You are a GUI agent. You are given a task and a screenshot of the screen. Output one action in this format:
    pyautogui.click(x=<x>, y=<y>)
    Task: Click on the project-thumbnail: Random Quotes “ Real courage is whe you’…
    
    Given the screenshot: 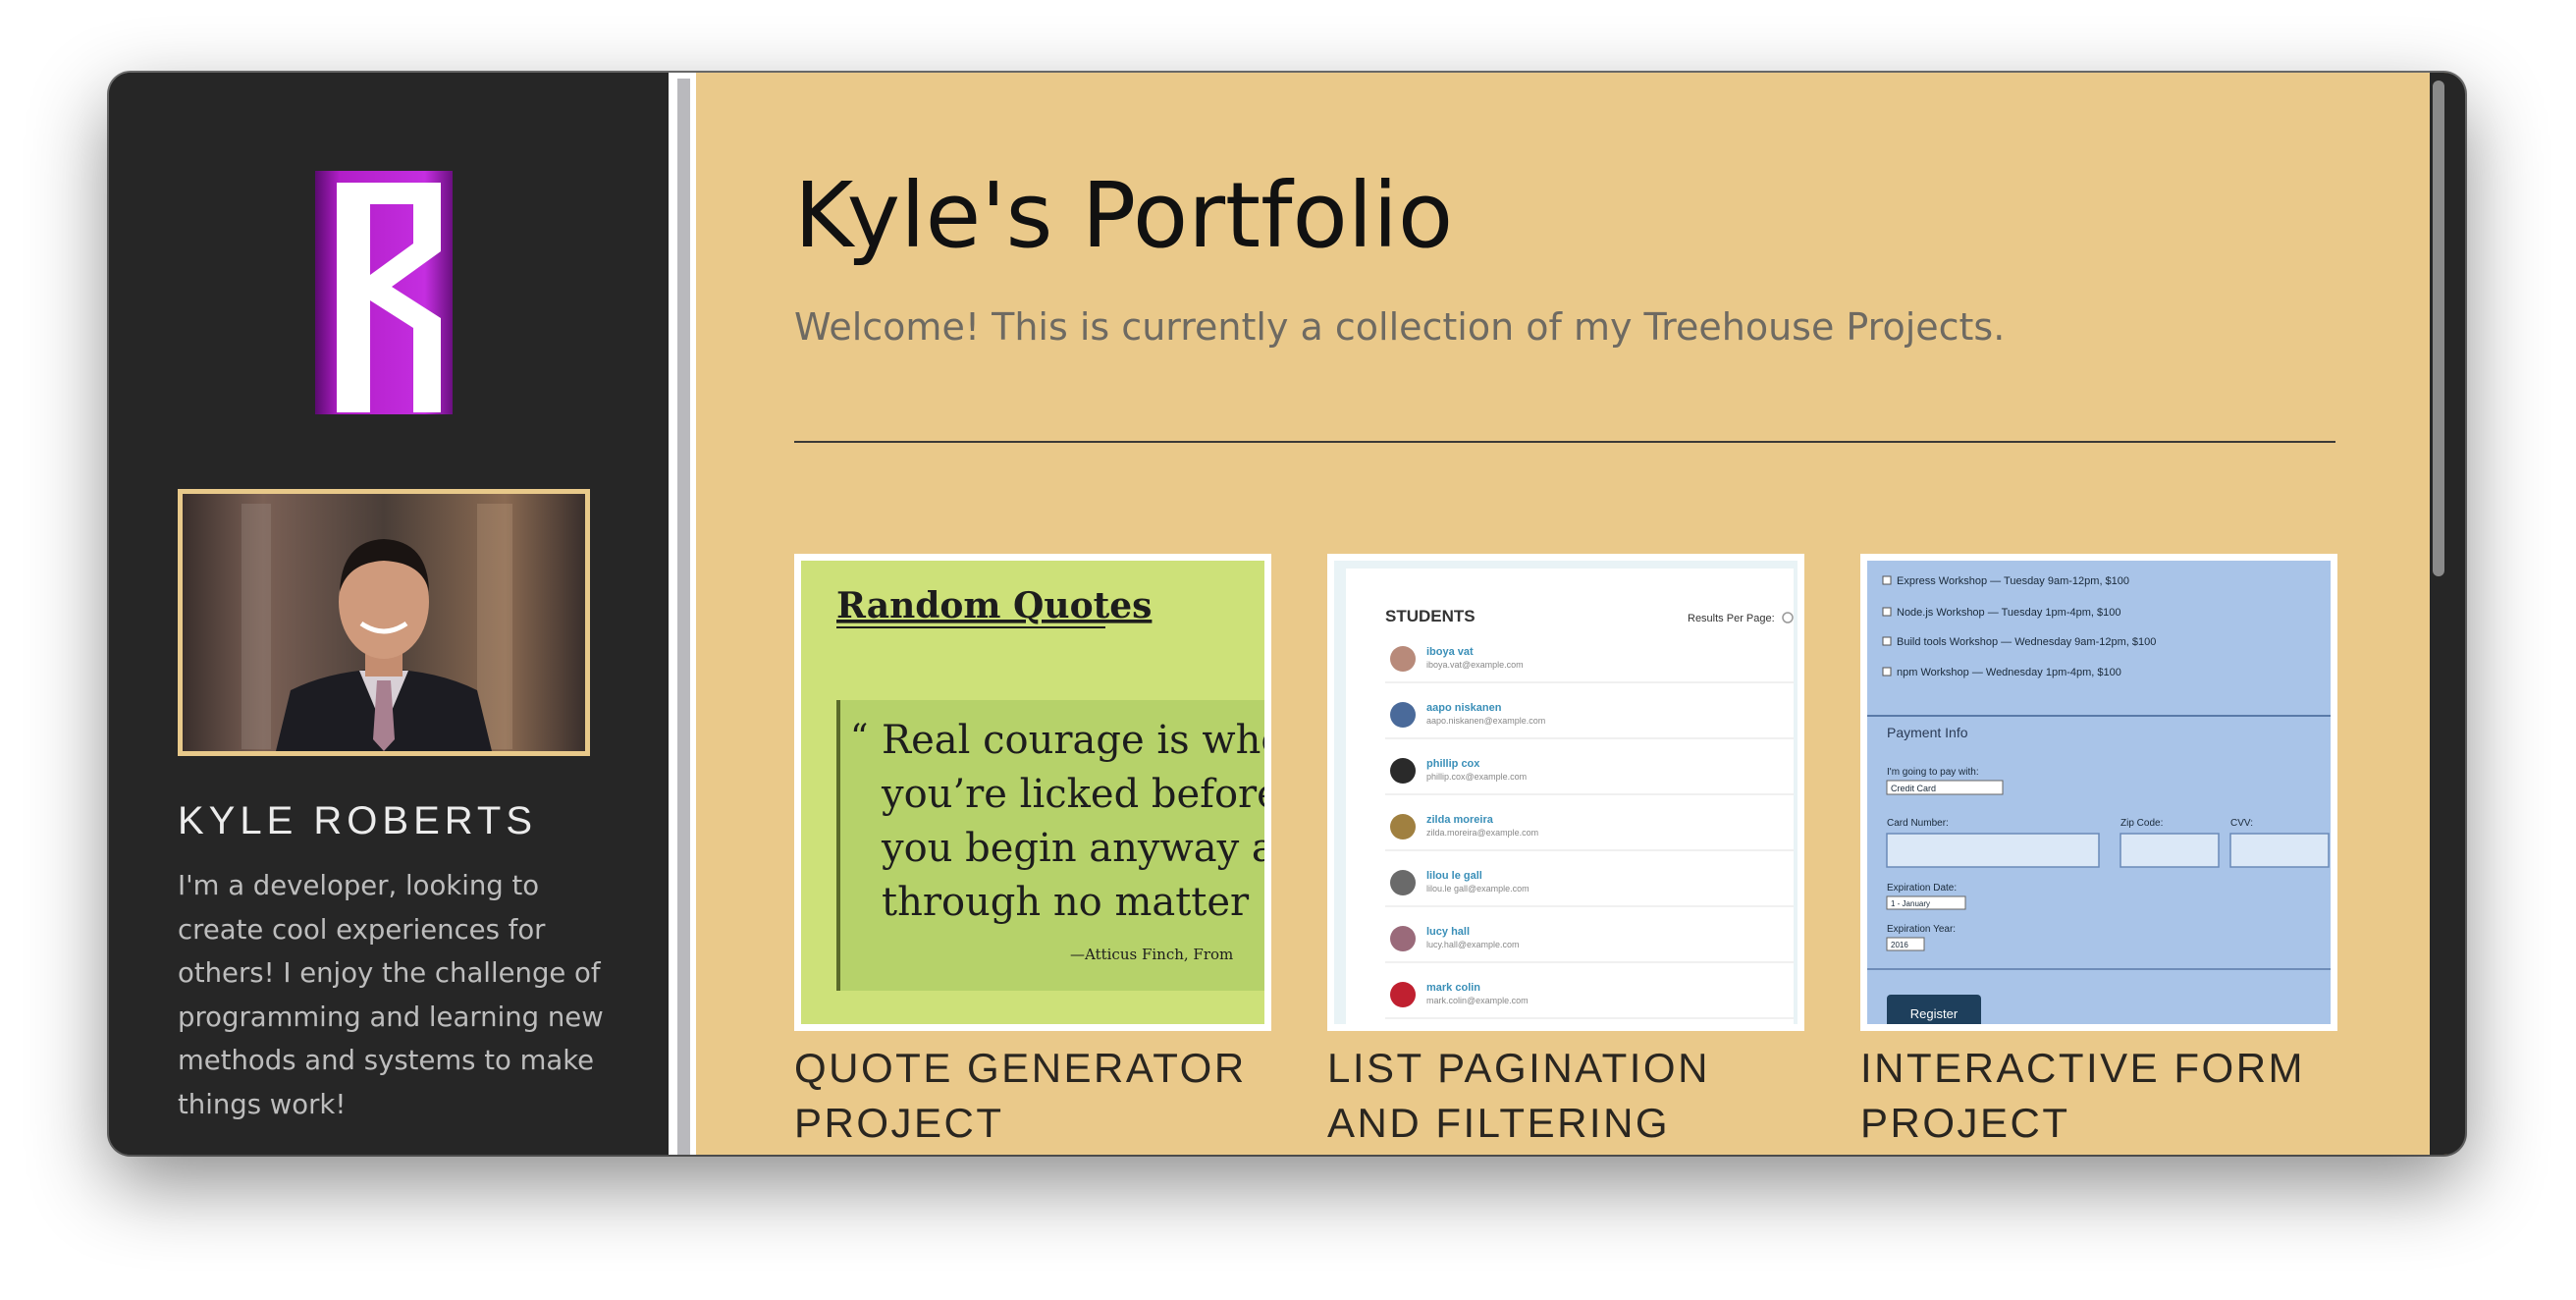 What is the action you would take?
    pyautogui.click(x=1032, y=793)
    